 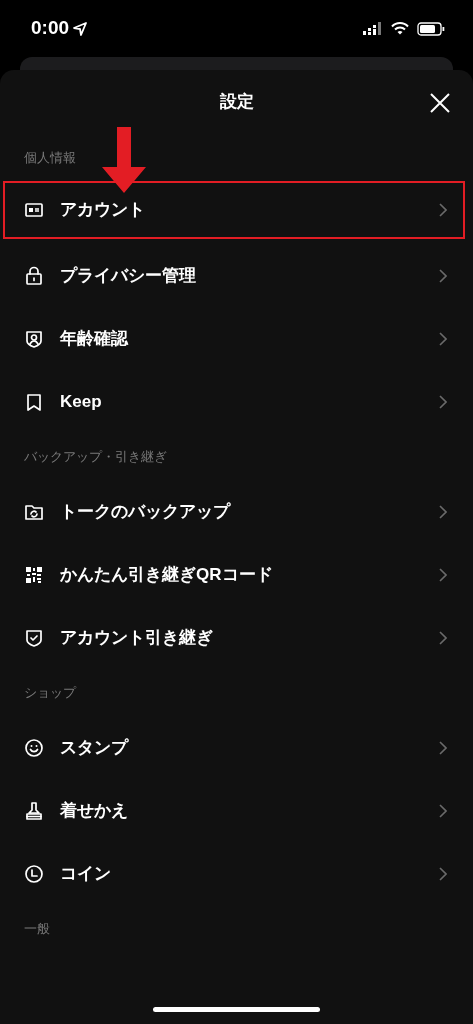 What do you see at coordinates (234, 574) in the screenshot?
I see `settings-row: かんたん引き継ぎQRコード` at bounding box center [234, 574].